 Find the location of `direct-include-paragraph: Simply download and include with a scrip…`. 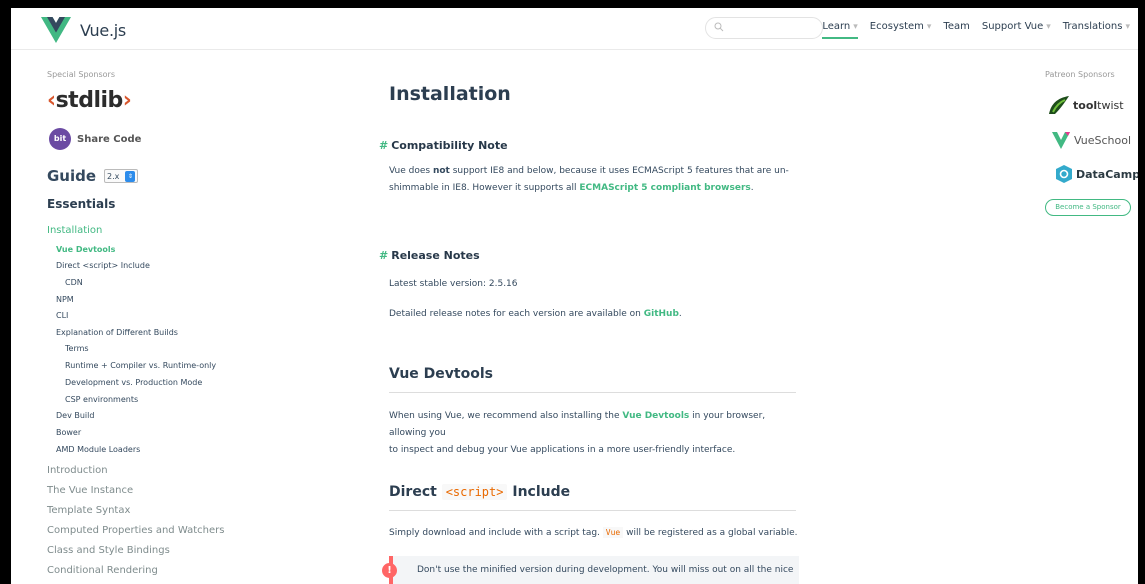

direct-include-paragraph: Simply download and include with a scrip… is located at coordinates (594, 533).